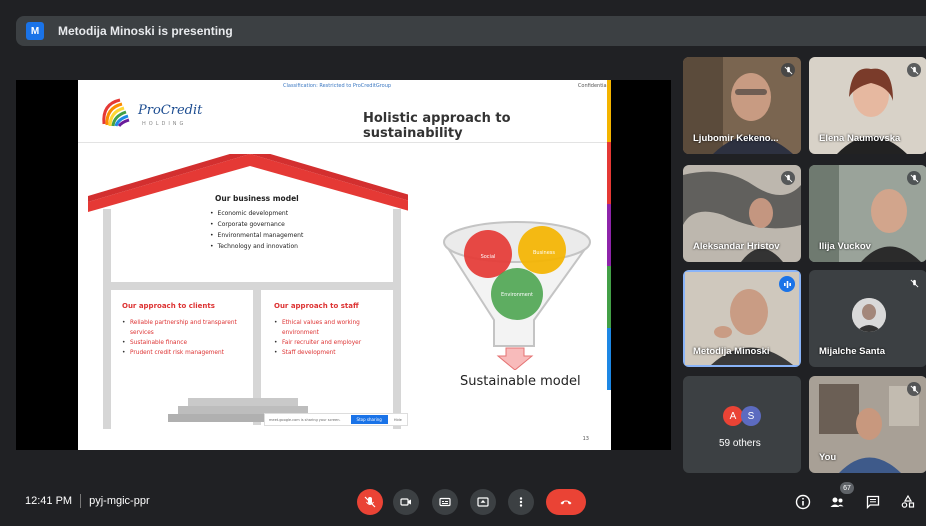 The height and width of the screenshot is (526, 926). I want to click on circle-social-label: Social, so click(488, 257).